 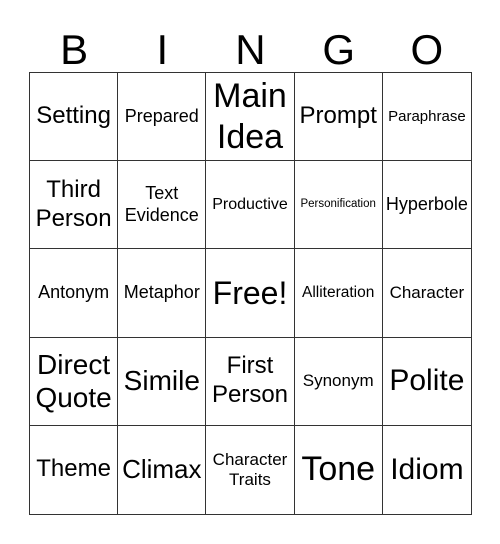 What do you see at coordinates (338, 49) in the screenshot?
I see `header-letter-g: G` at bounding box center [338, 49].